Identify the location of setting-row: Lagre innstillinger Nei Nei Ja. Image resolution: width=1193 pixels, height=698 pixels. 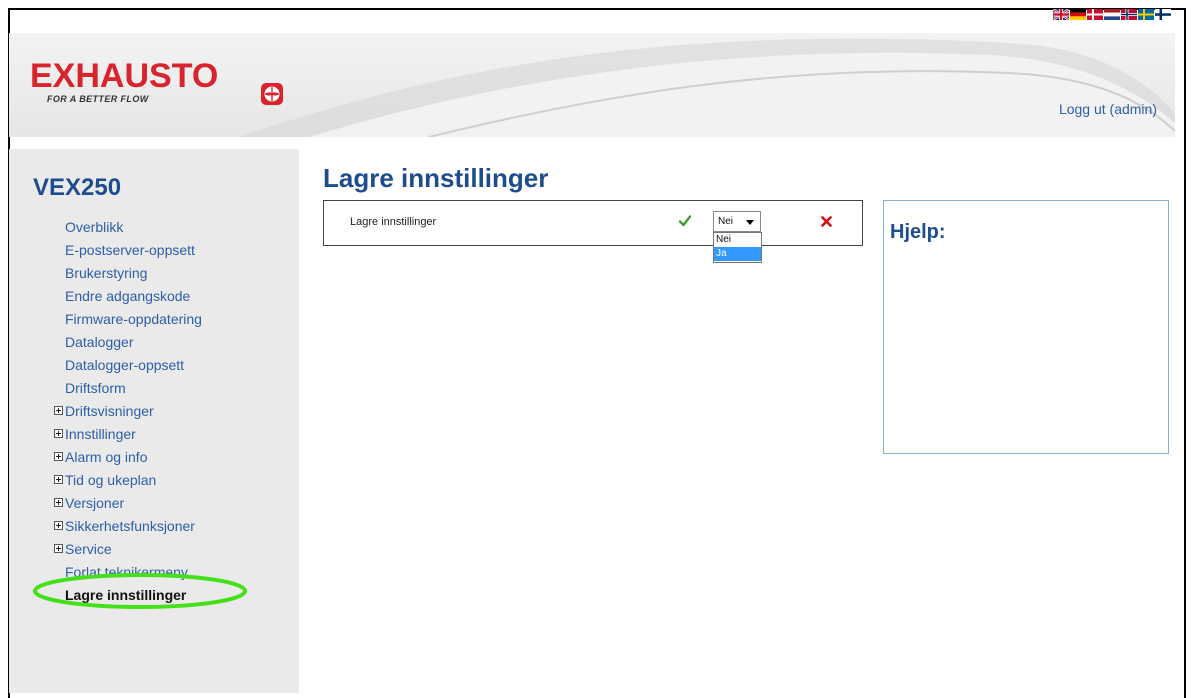
(593, 231).